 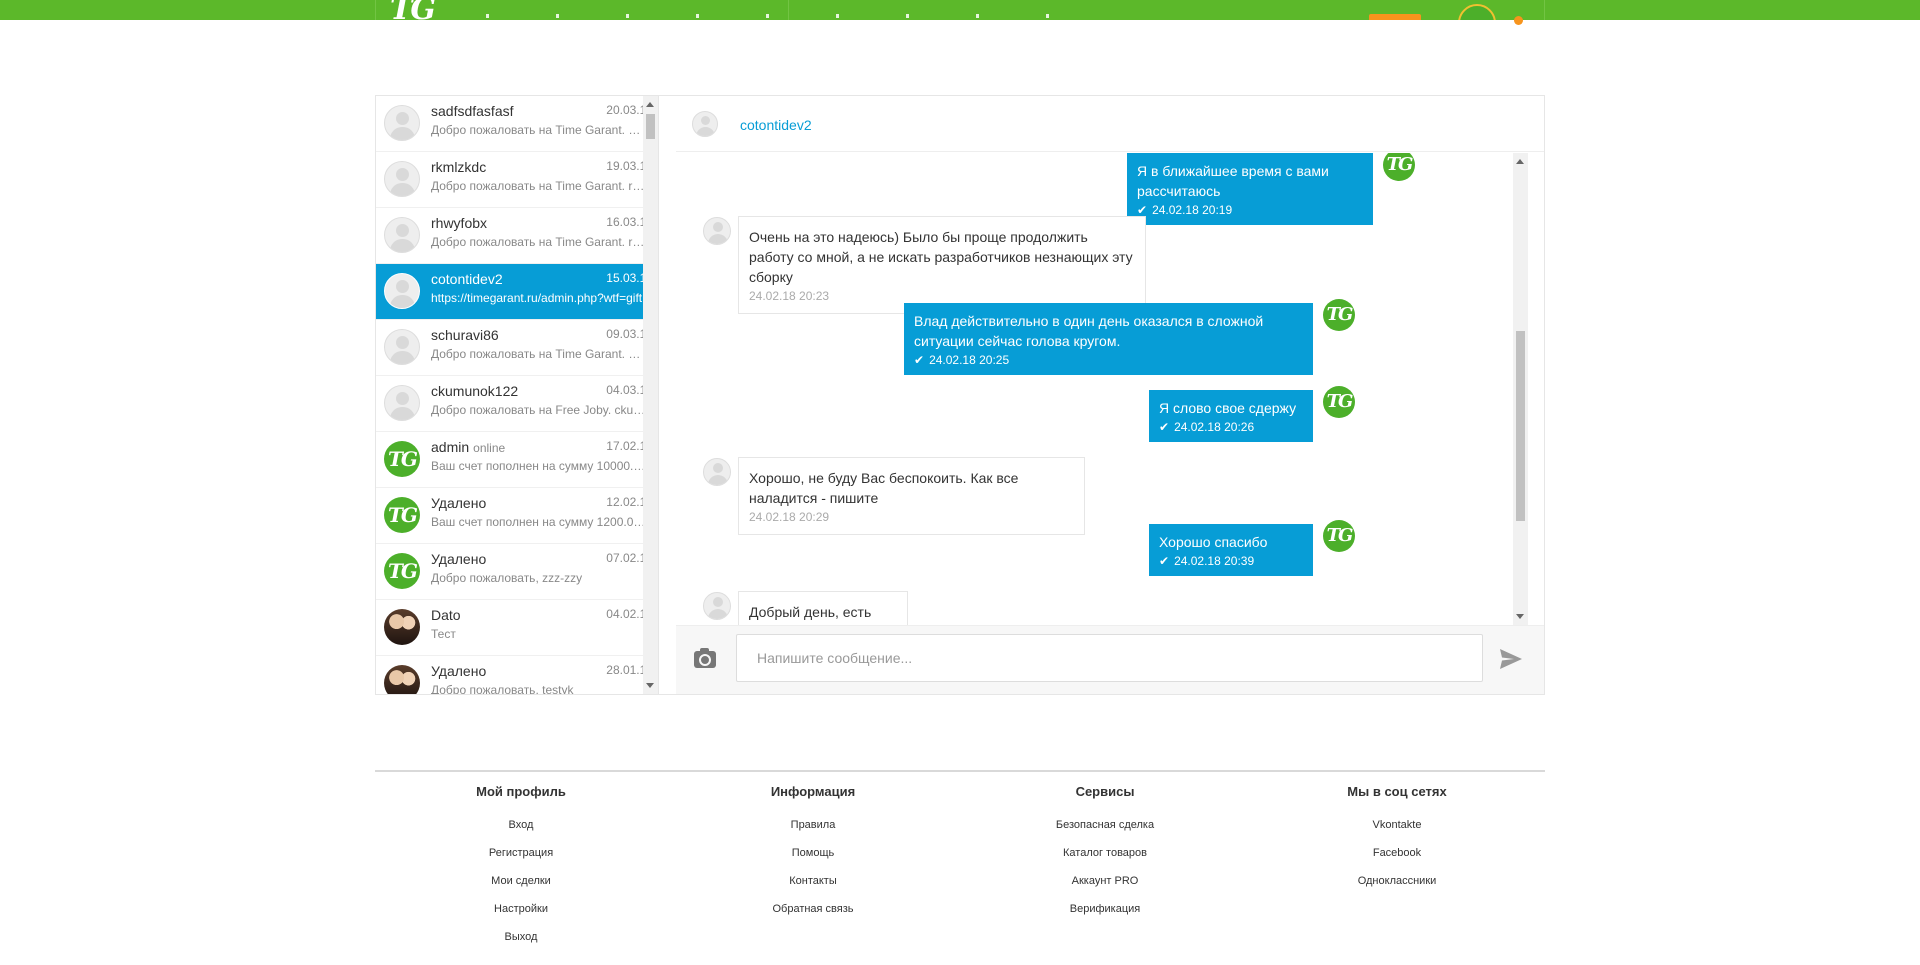 I want to click on navbar-inner: TG, so click(x=960, y=13).